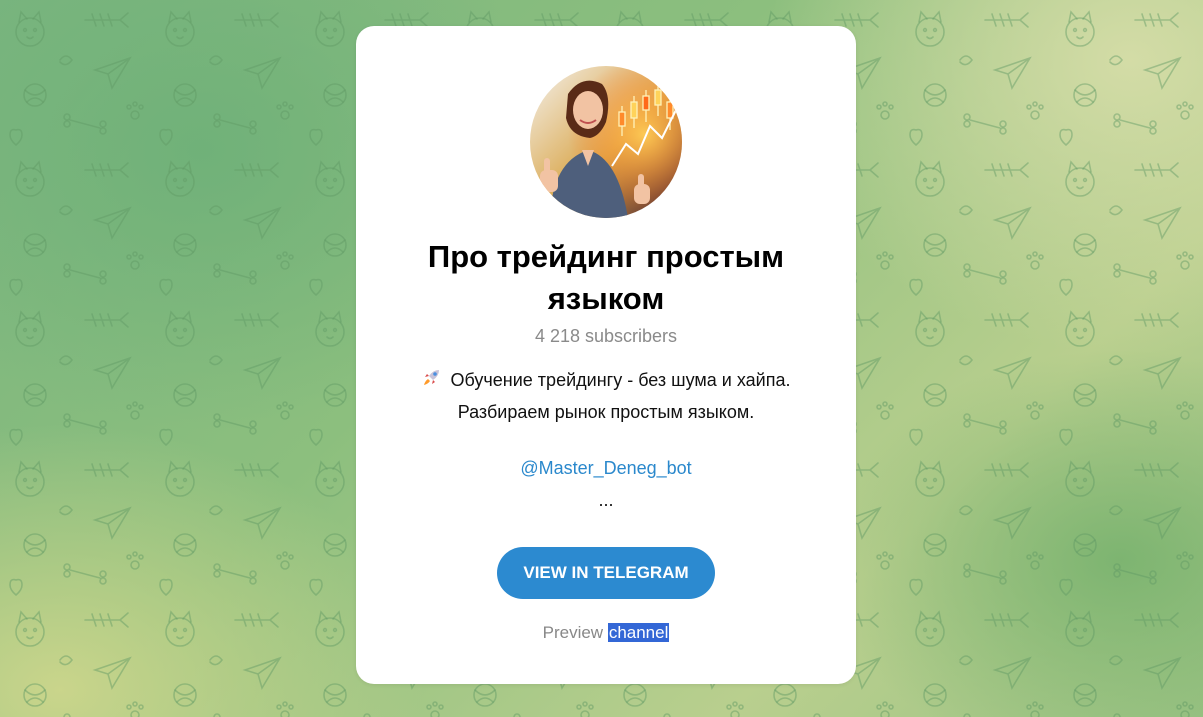 Image resolution: width=1203 pixels, height=717 pixels. I want to click on subscriber-count: 4 218 subscribers, so click(606, 336).